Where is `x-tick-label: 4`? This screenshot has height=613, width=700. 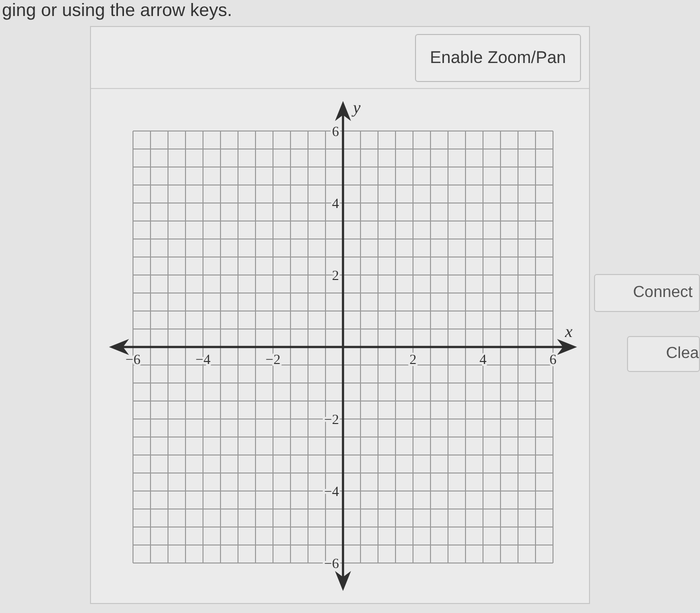
x-tick-label: 4 is located at coordinates (483, 360).